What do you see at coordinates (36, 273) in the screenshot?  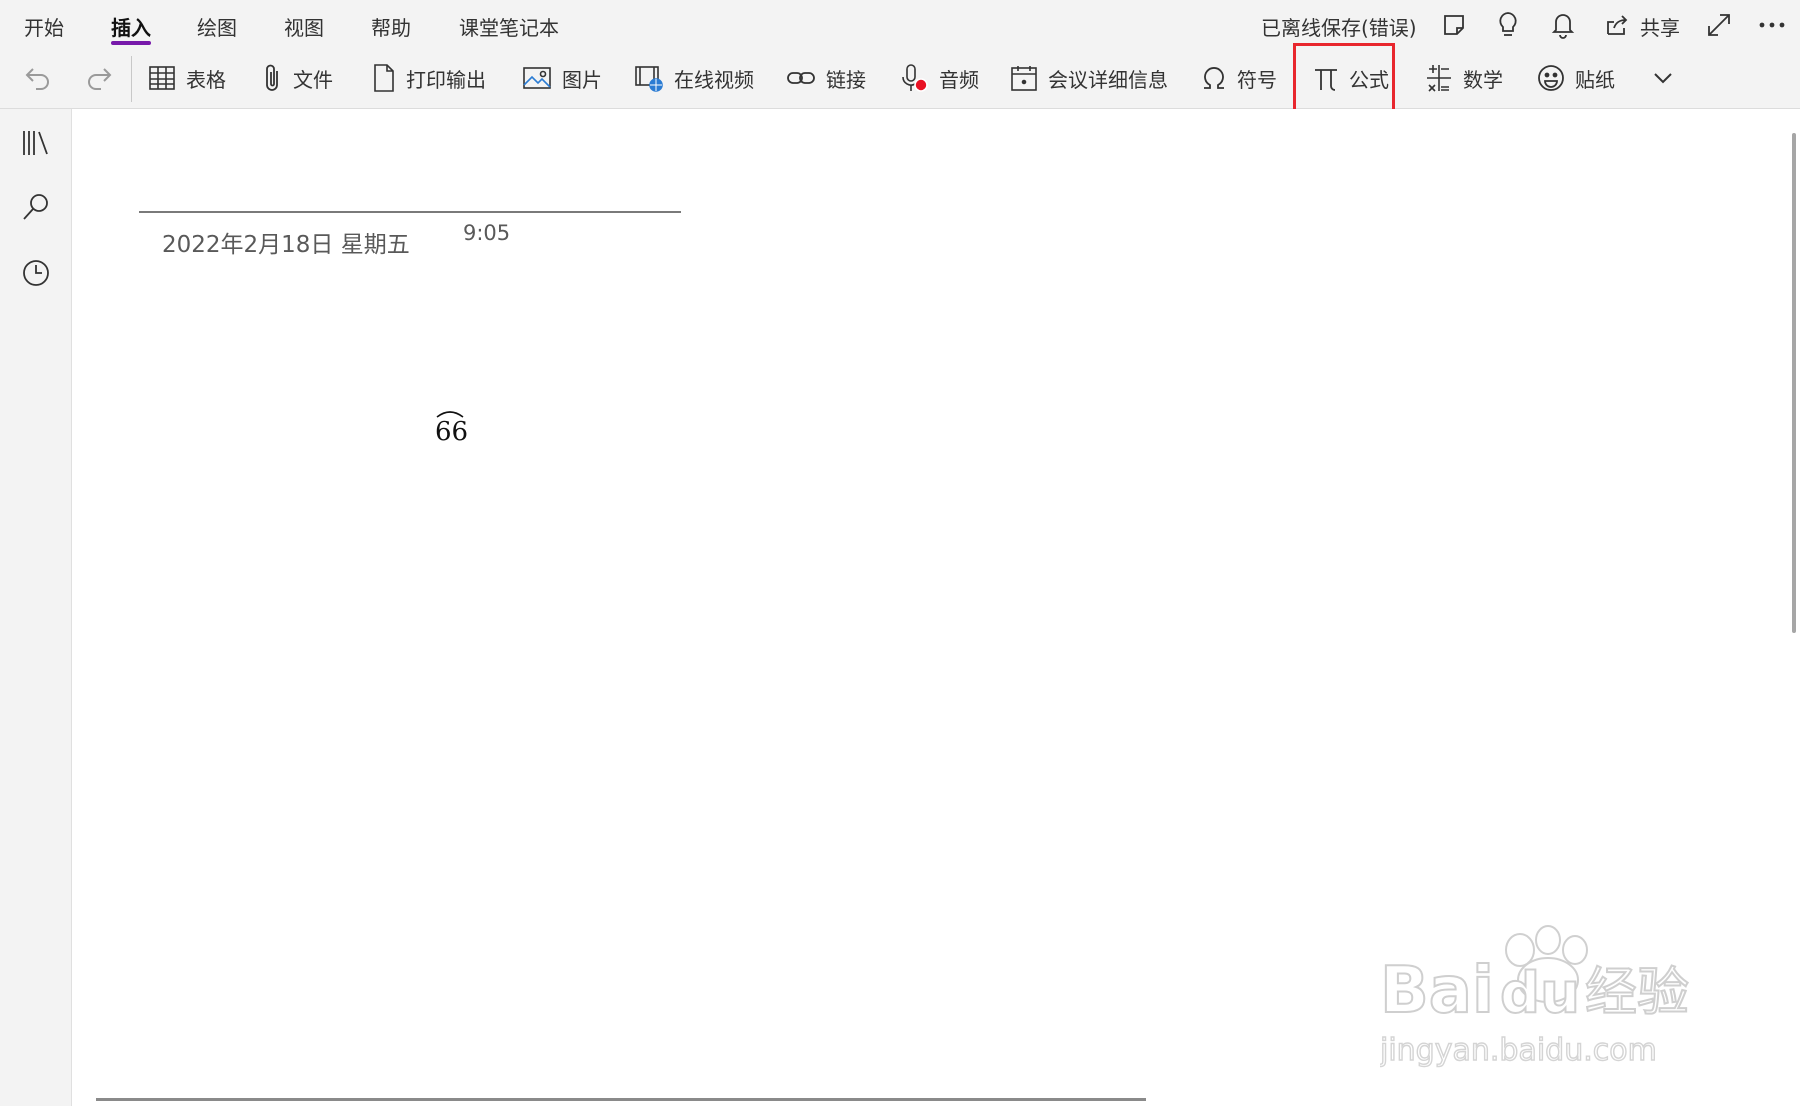 I see `recent-clock-icon` at bounding box center [36, 273].